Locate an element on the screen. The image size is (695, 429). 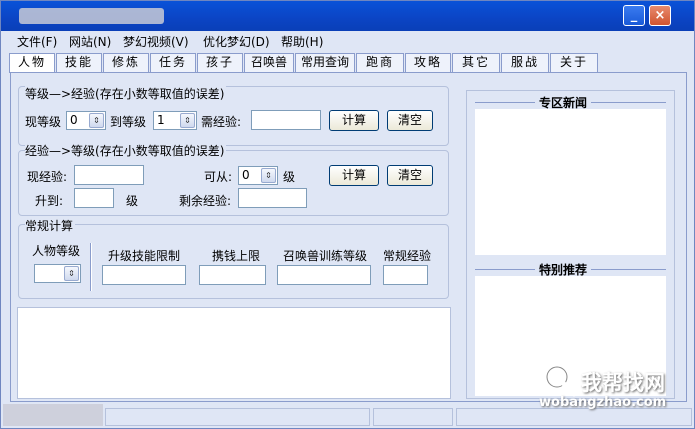
char-level-spinner: ⇕ is located at coordinates (57, 273).